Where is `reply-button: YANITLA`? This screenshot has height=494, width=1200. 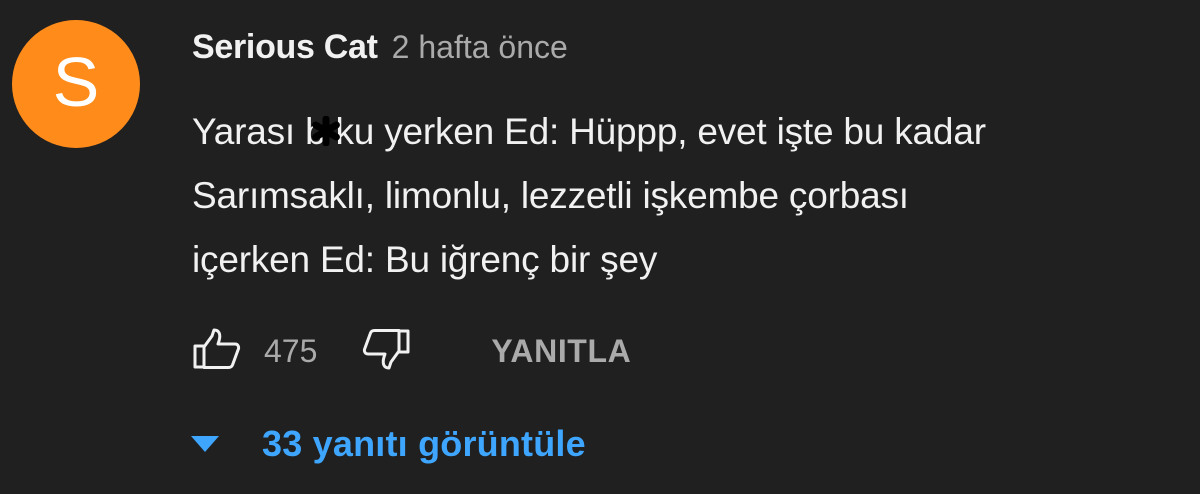 reply-button: YANITLA is located at coordinates (561, 351).